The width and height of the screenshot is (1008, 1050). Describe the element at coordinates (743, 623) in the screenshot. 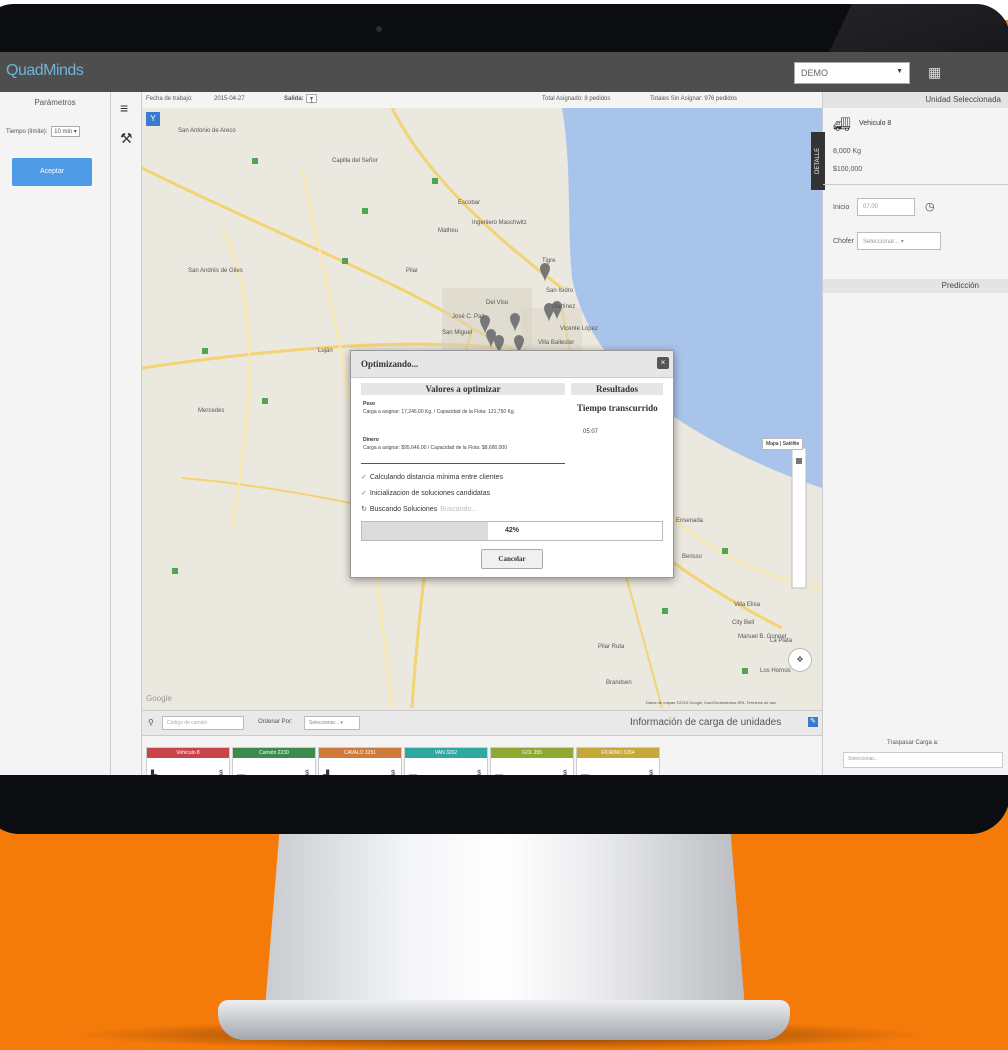

I see `map-label: City Bell` at that location.